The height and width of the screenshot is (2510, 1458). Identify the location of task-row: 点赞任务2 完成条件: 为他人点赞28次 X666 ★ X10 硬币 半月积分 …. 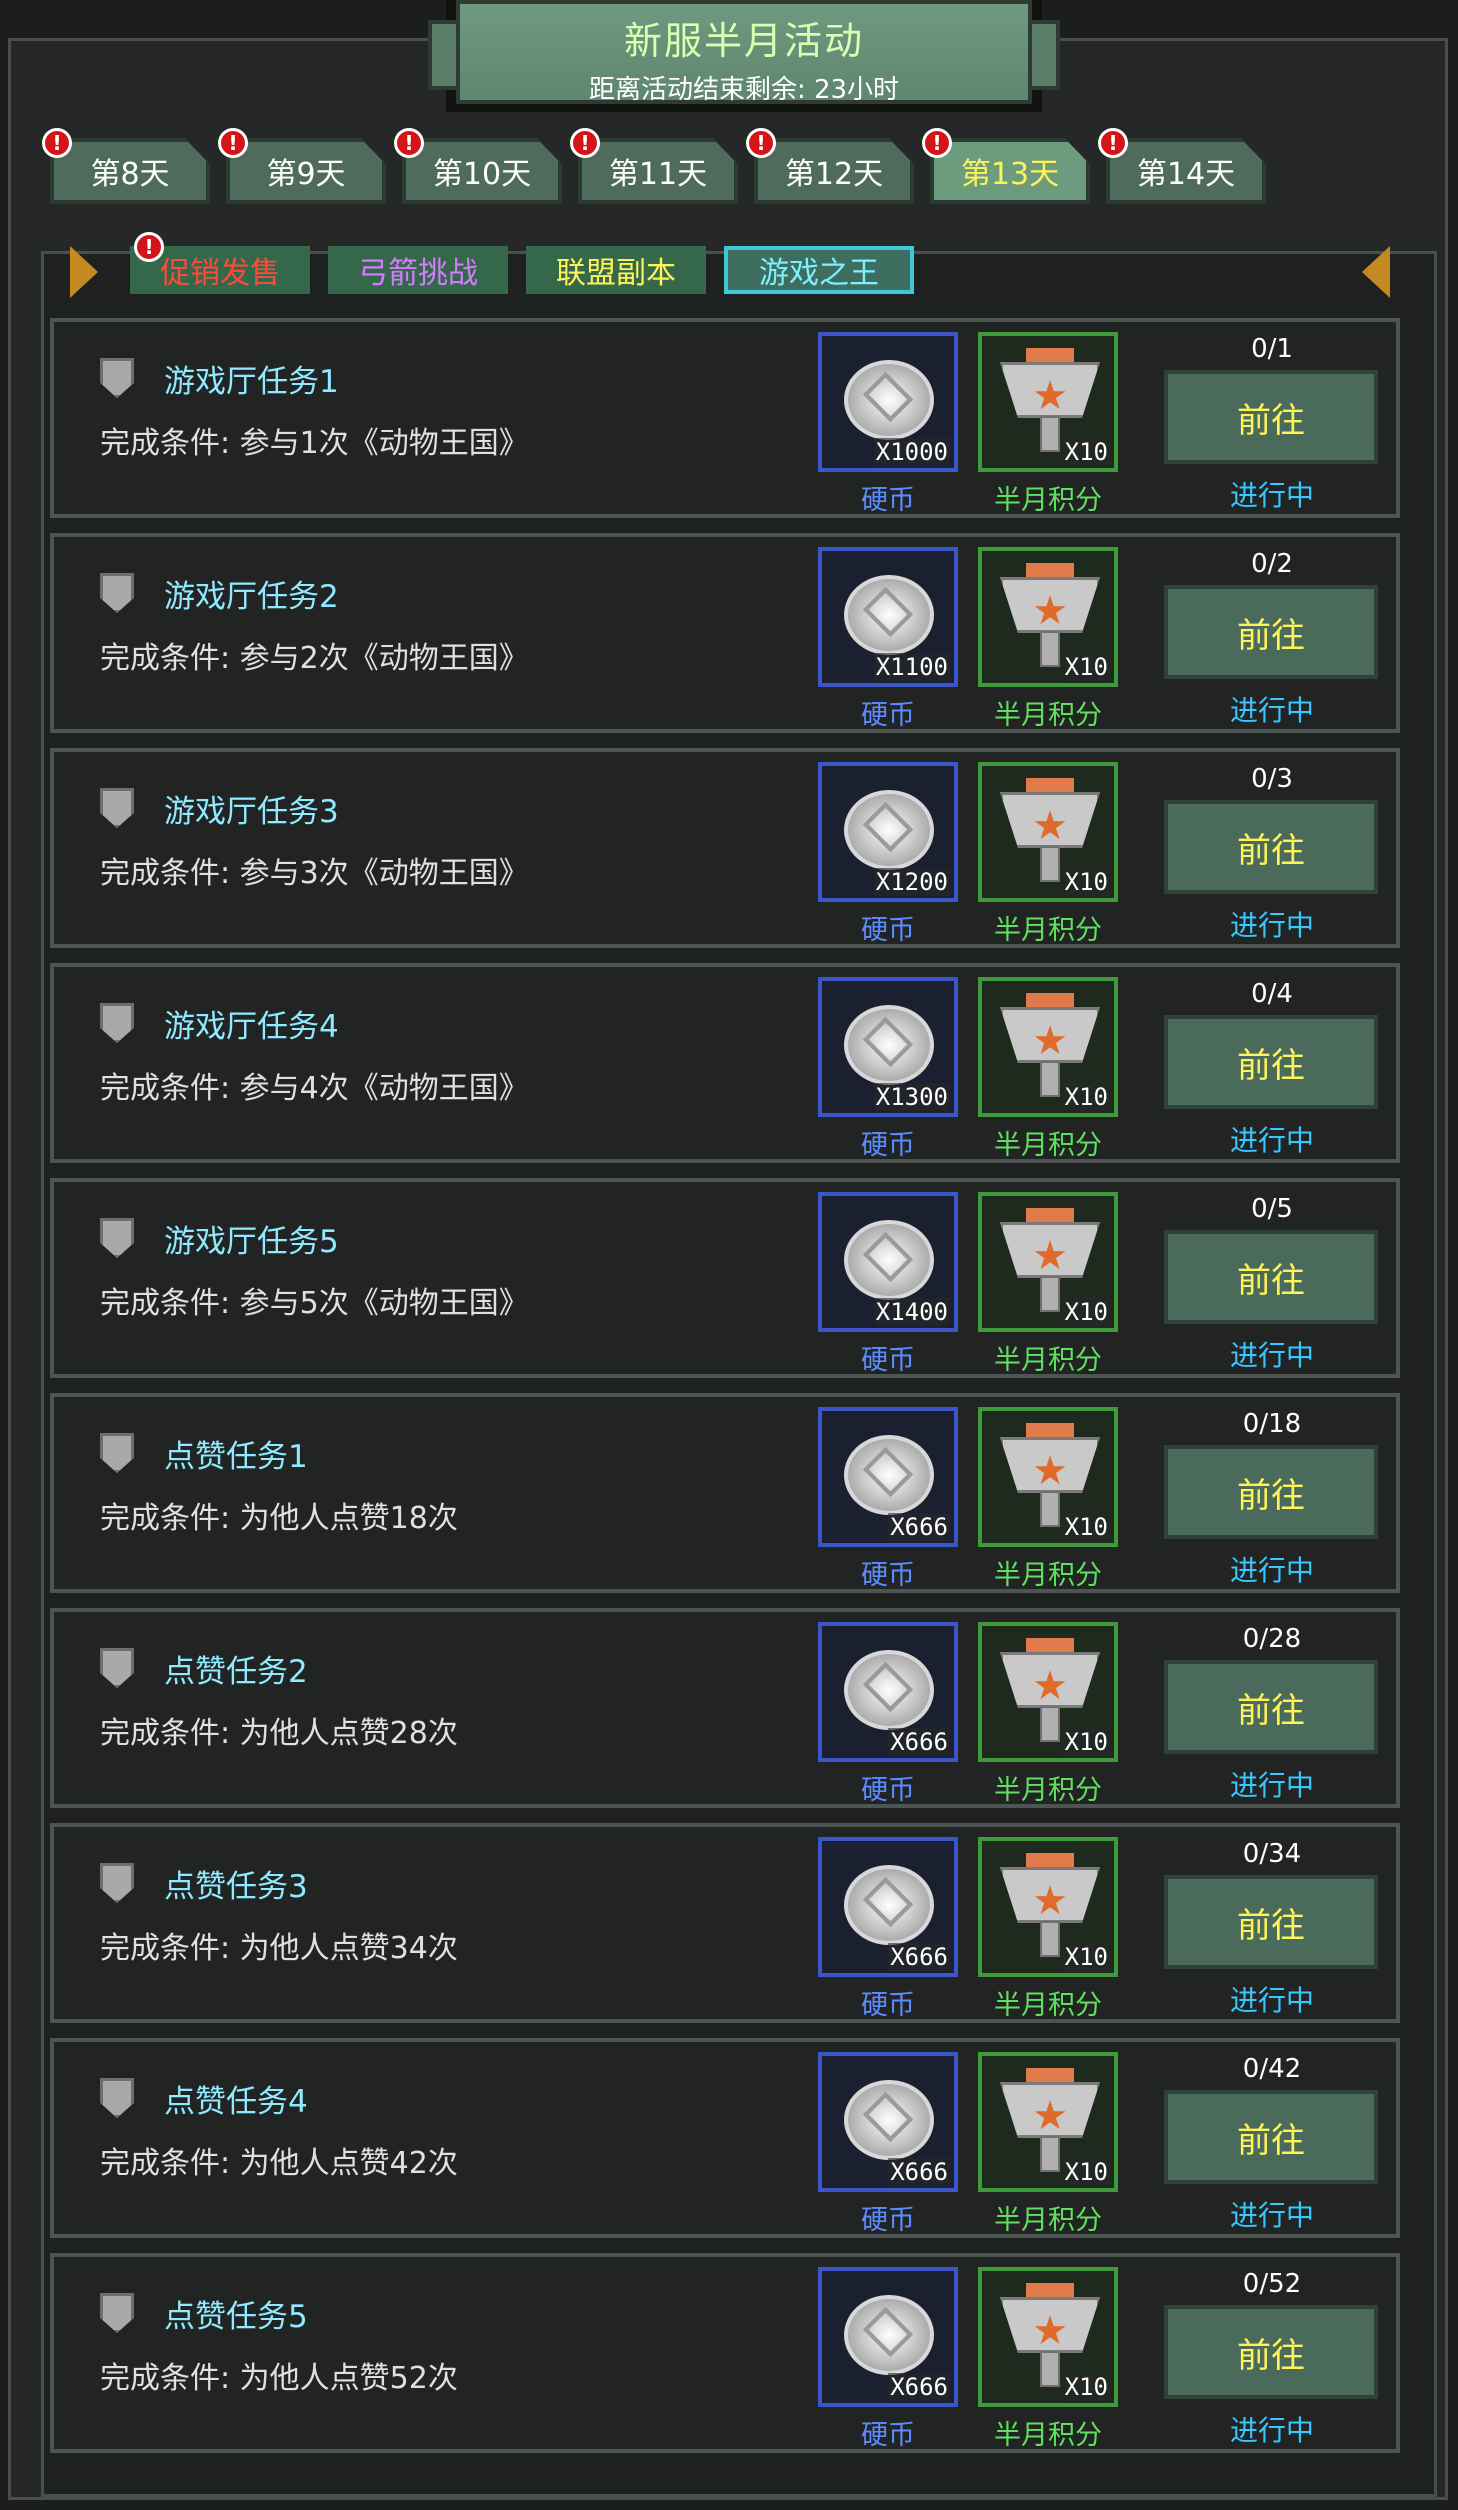
(725, 1708).